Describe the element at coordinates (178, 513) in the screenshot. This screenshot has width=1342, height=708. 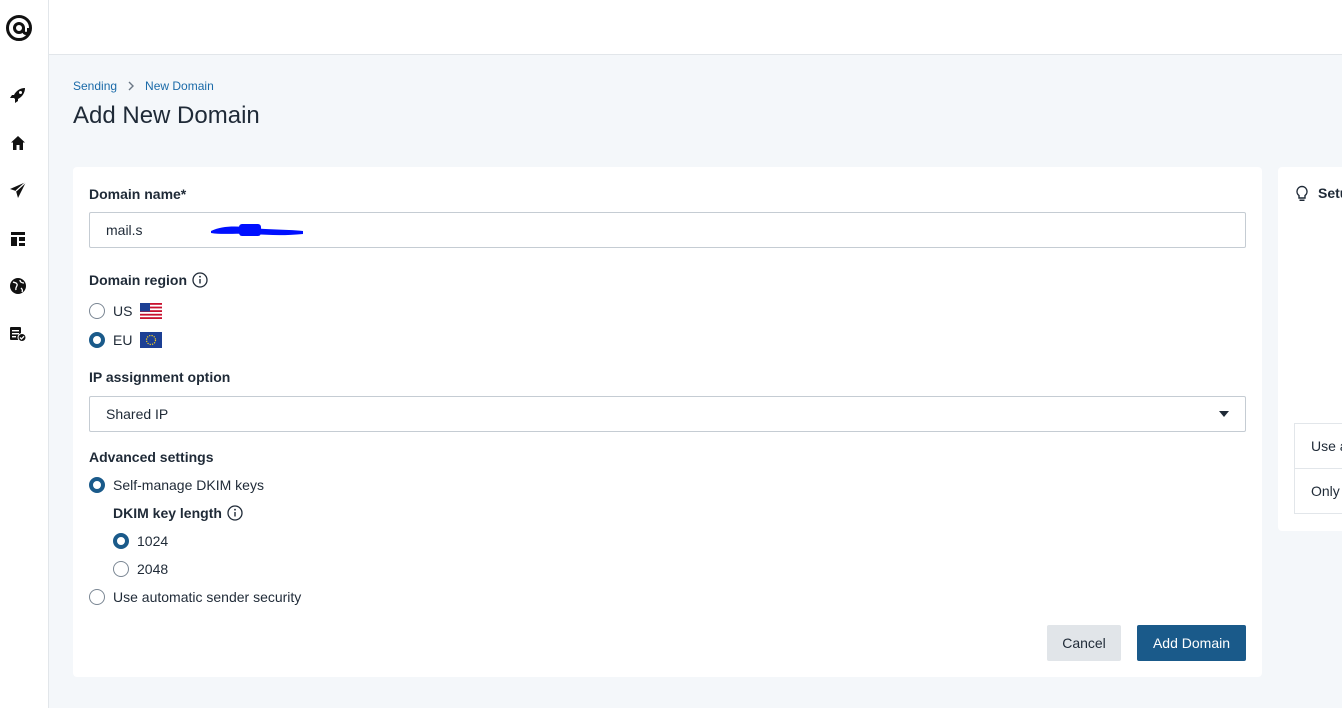
I see `dkim-key-length-label: DKIM key length` at that location.